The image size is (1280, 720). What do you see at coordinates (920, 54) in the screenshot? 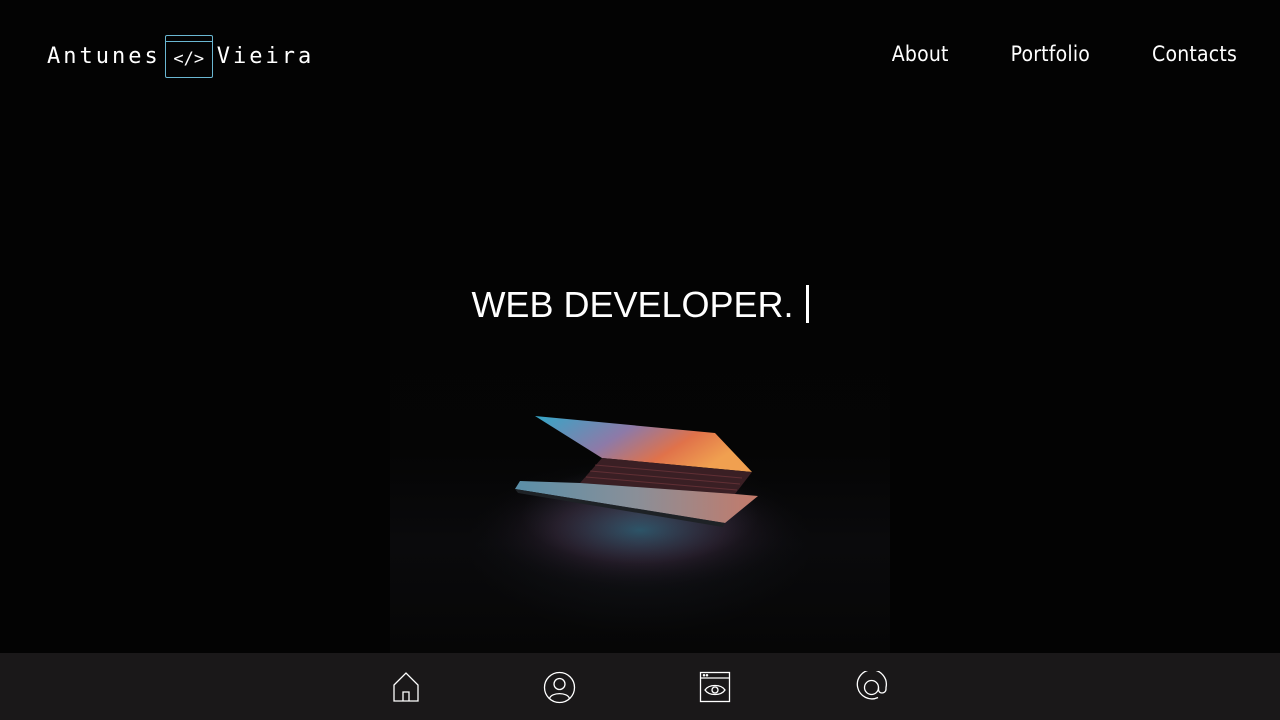
I see `nav-link-about: About` at bounding box center [920, 54].